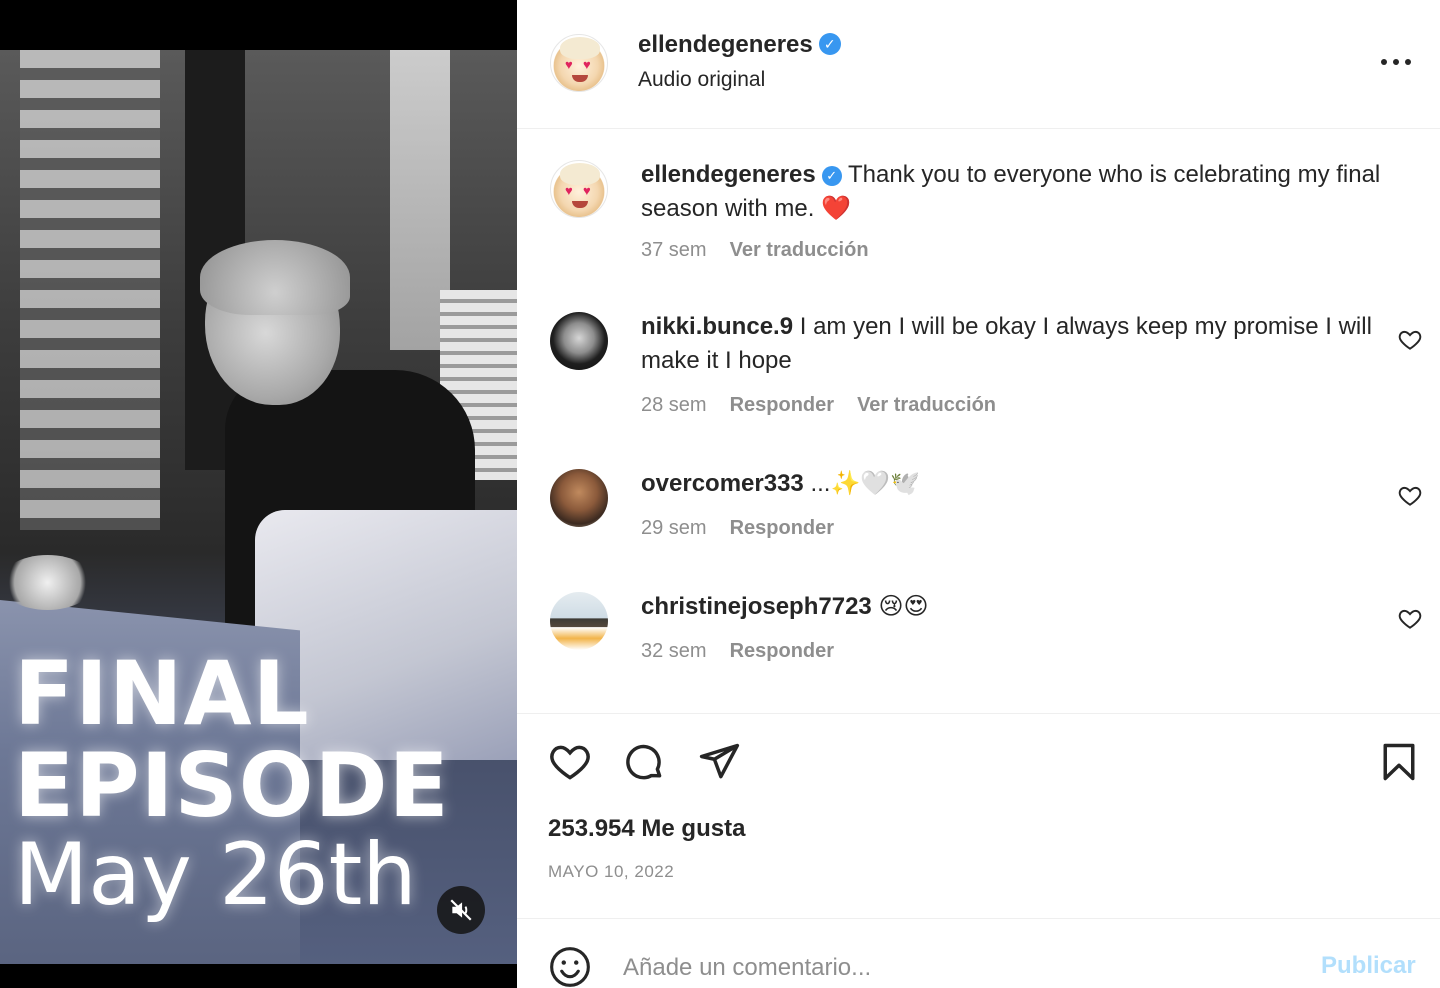 This screenshot has width=1440, height=988. I want to click on comment-body: ...✨🤍🕊️, so click(865, 483).